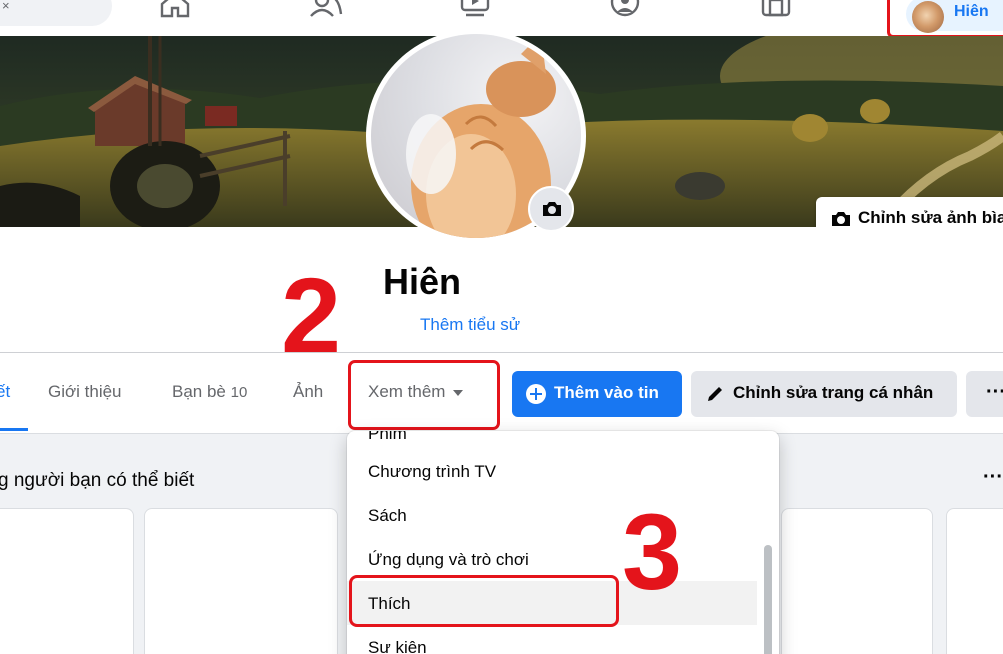  I want to click on search-box: ×, so click(56, 13).